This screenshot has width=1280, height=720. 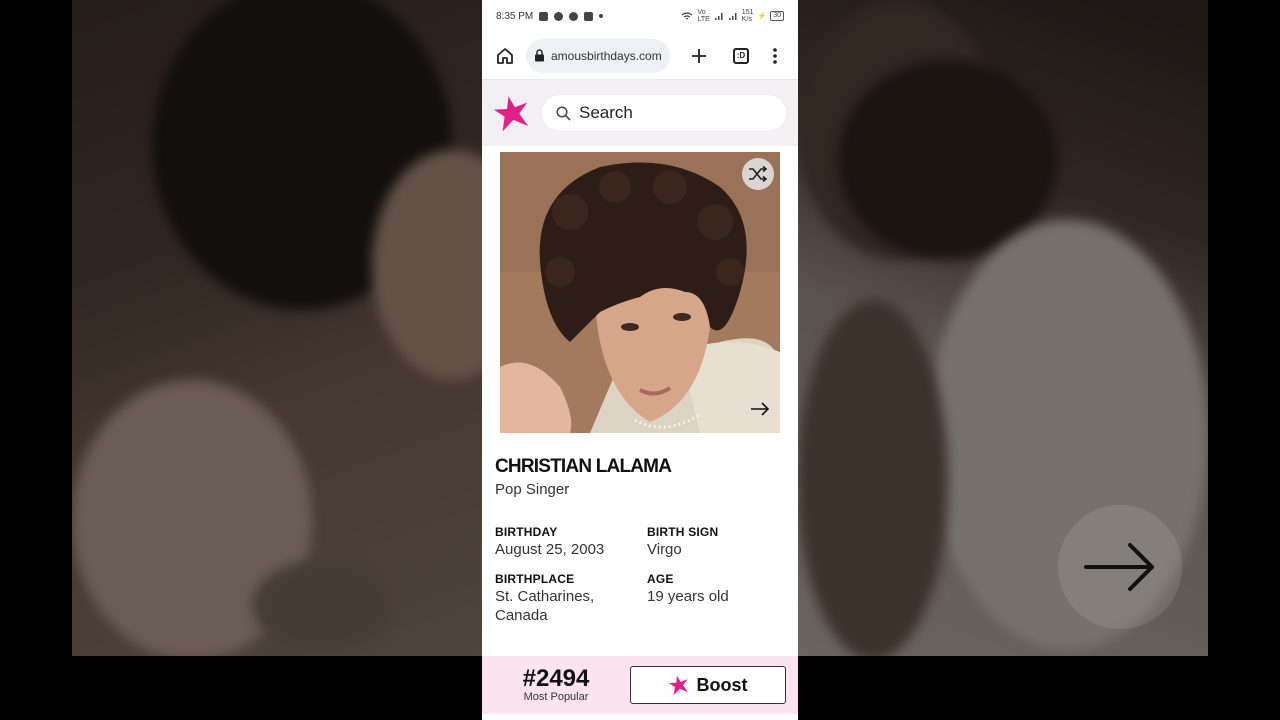 What do you see at coordinates (556, 678) in the screenshot?
I see `rank-number: #2494` at bounding box center [556, 678].